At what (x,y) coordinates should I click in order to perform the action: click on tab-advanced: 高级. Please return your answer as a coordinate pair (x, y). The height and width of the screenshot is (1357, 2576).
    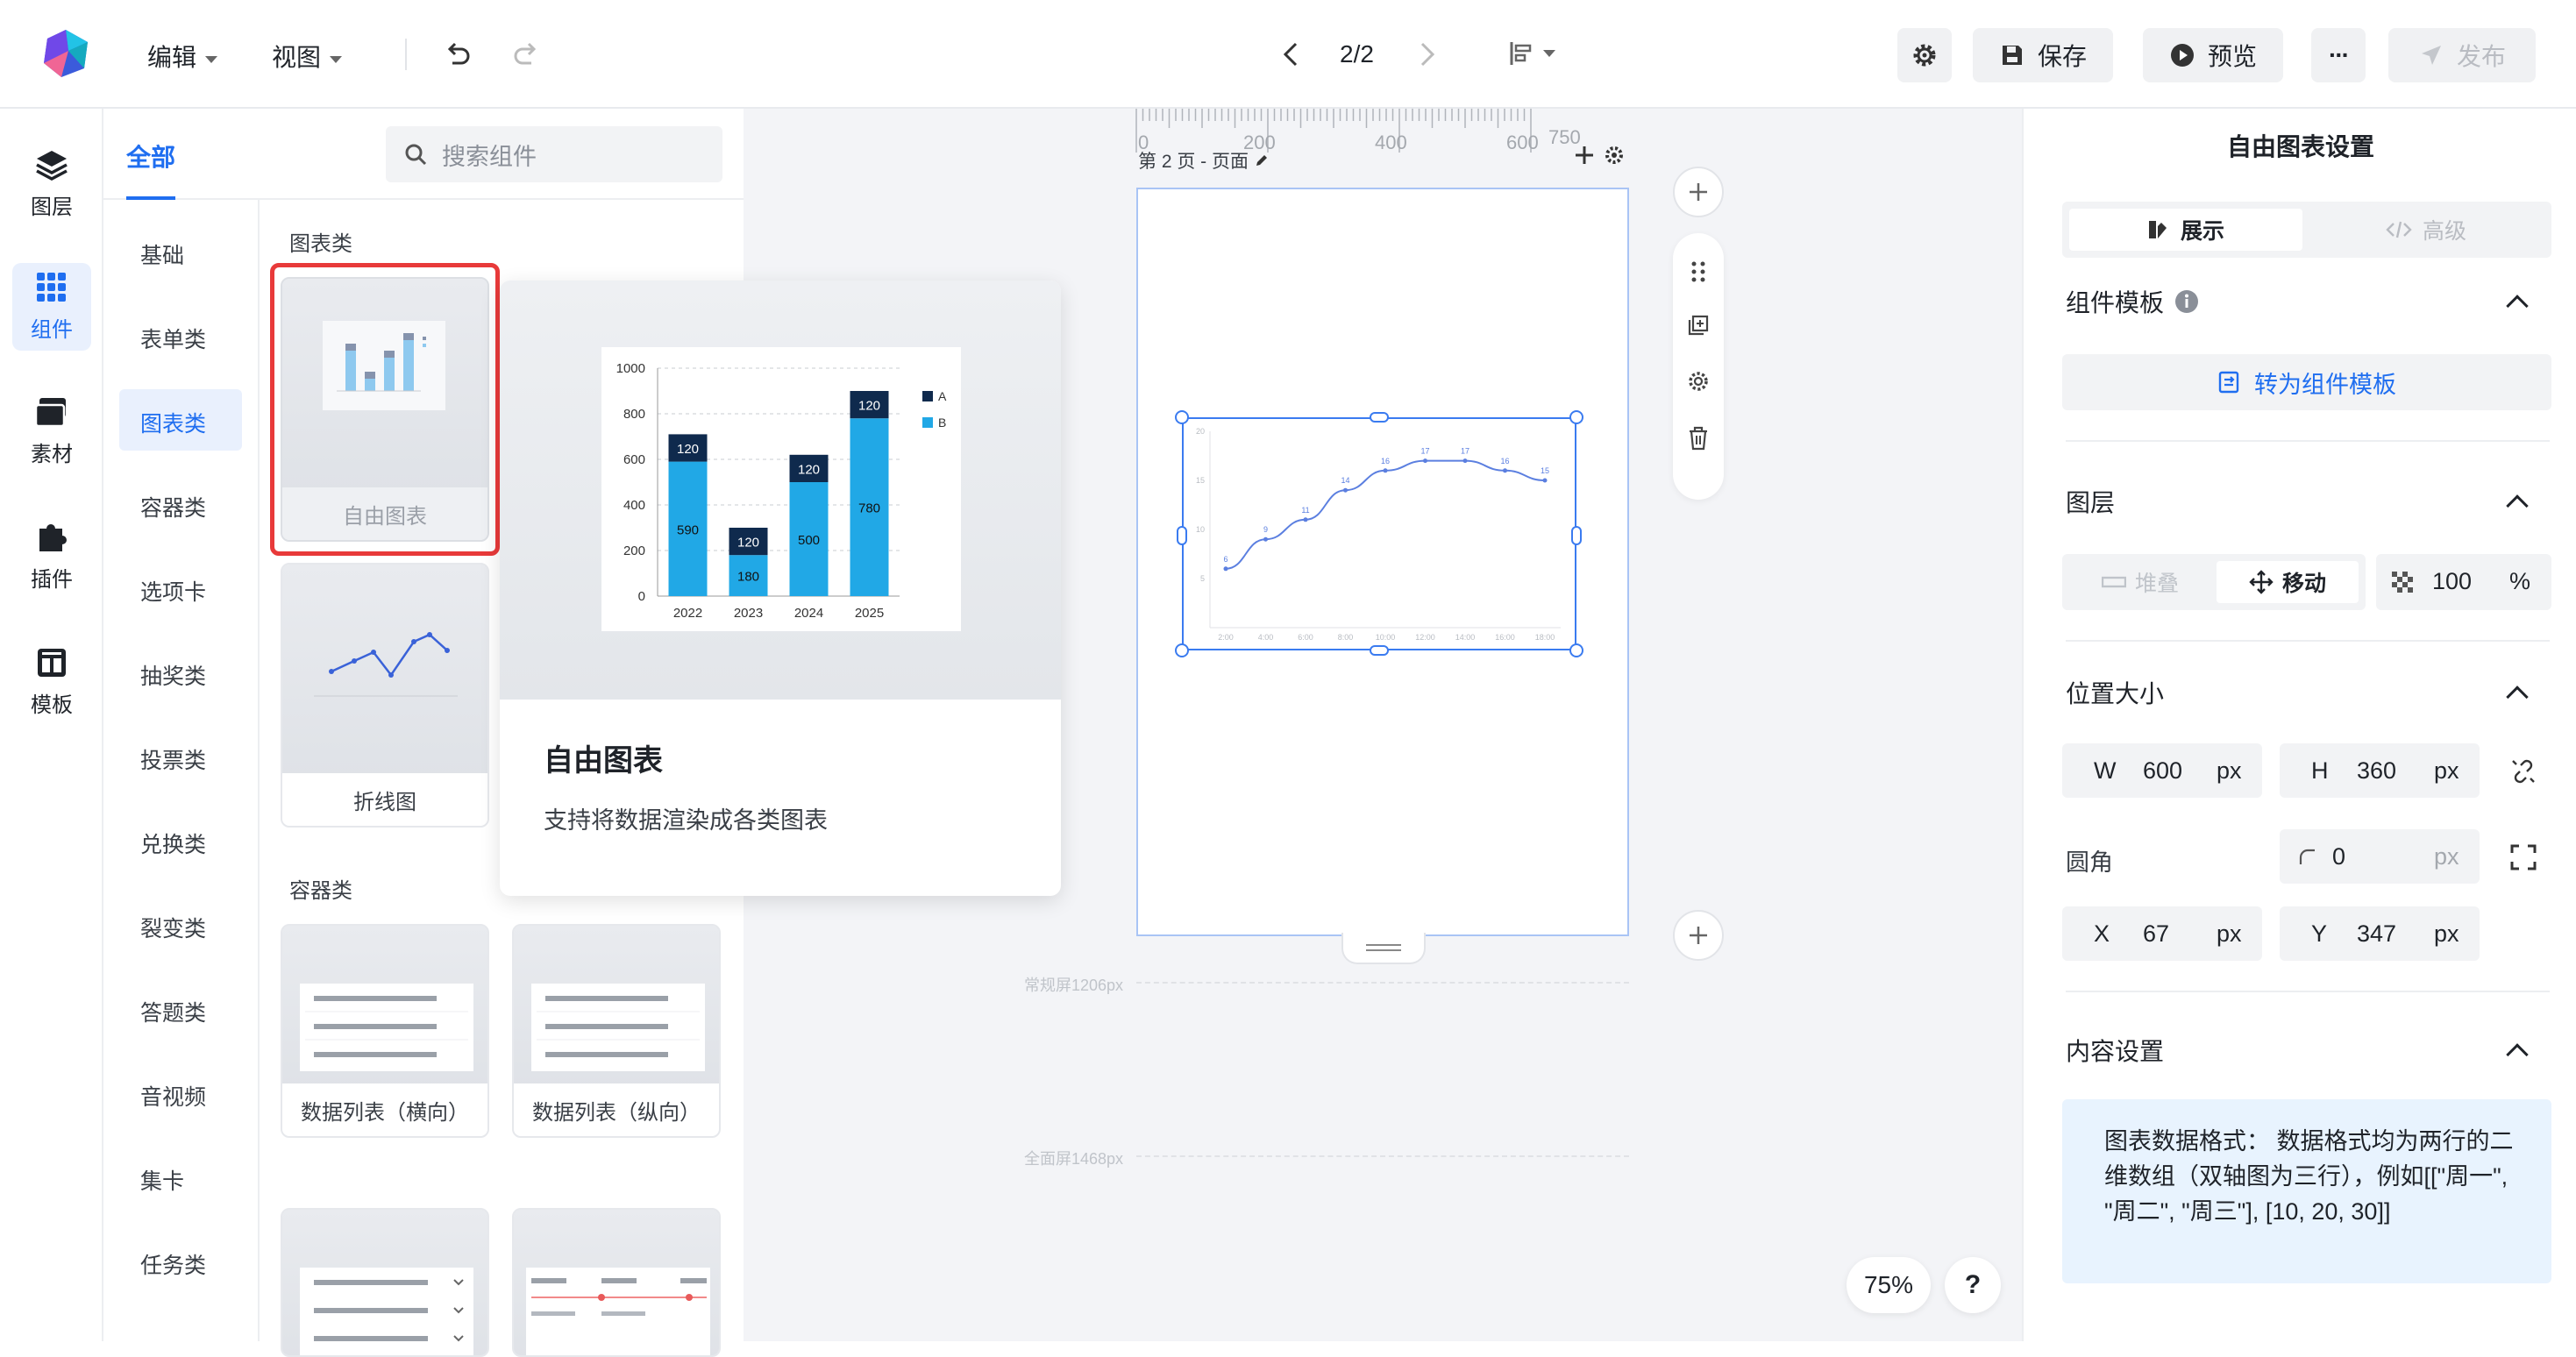
    Looking at the image, I should click on (2426, 230).